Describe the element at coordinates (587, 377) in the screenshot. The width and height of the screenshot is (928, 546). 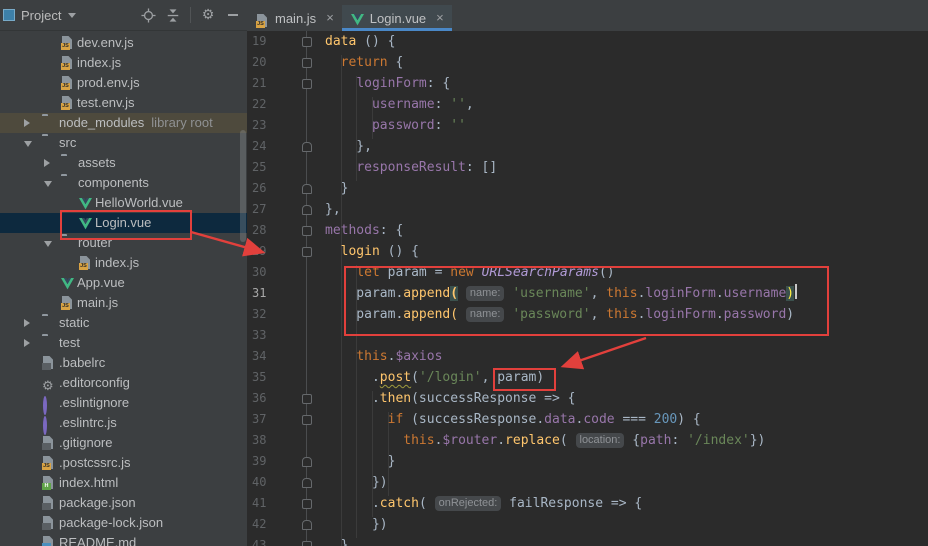
I see `code-line-35: 35 .post('/login', param)` at that location.